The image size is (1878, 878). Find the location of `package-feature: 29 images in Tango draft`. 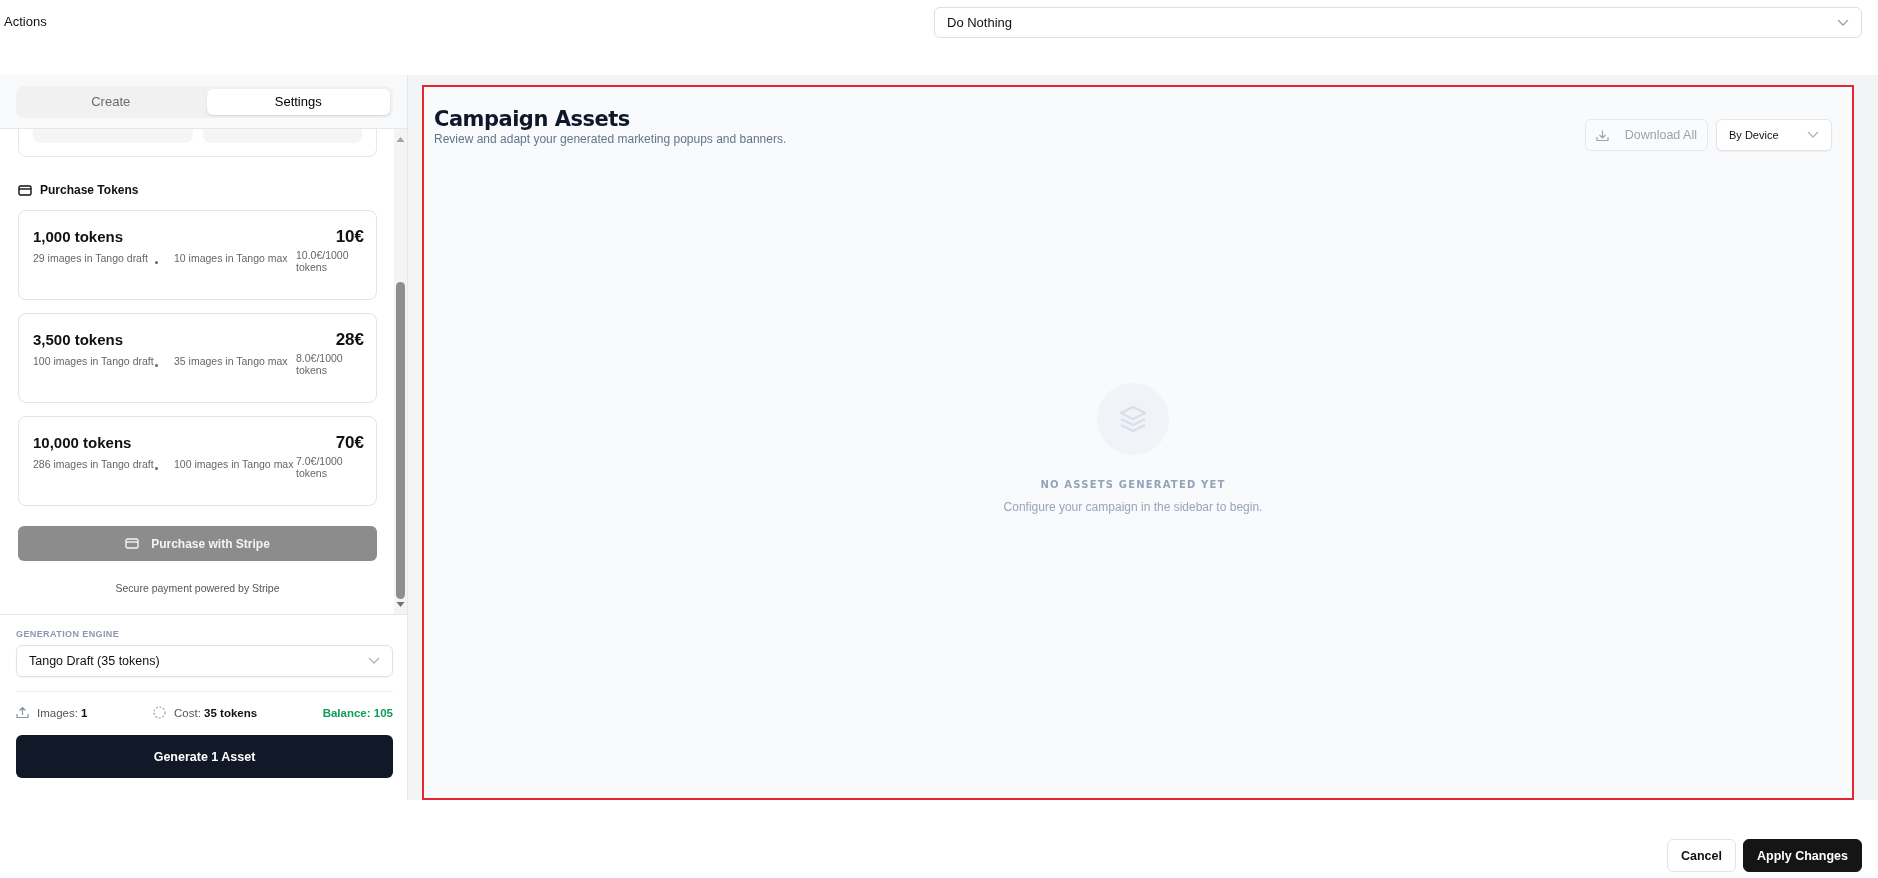

package-feature: 29 images in Tango draft is located at coordinates (91, 258).